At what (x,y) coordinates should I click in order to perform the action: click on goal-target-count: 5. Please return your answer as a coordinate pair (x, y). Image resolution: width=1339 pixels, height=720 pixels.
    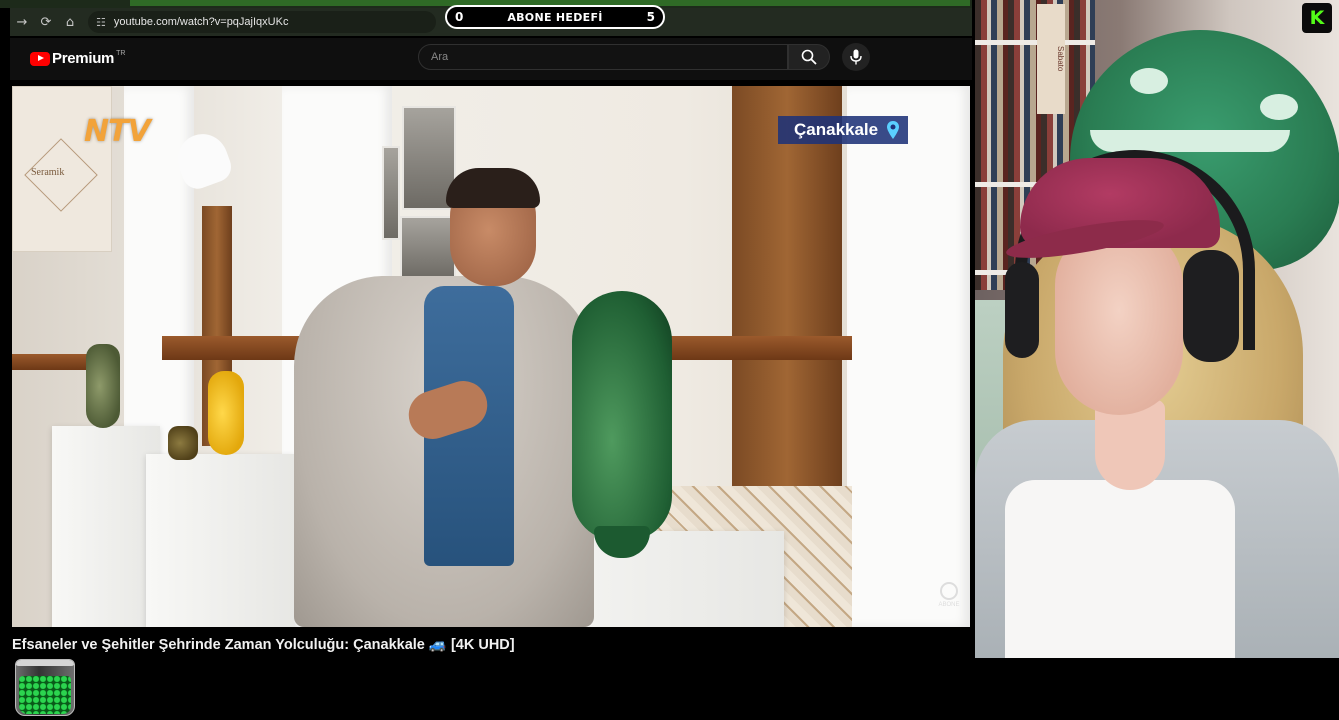
    Looking at the image, I should click on (650, 17).